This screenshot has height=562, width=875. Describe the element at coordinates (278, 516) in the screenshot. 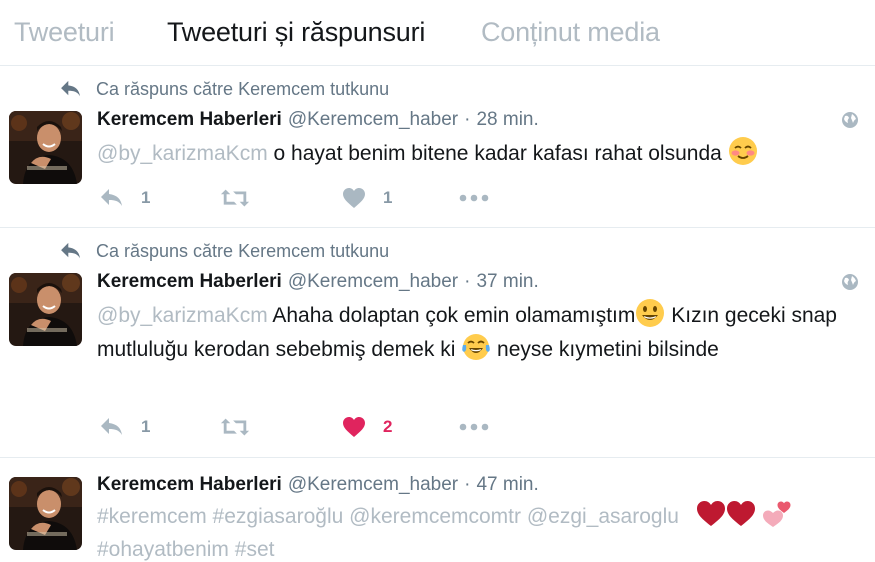

I see `hashtag-link: #ezgiasaroğlu` at that location.